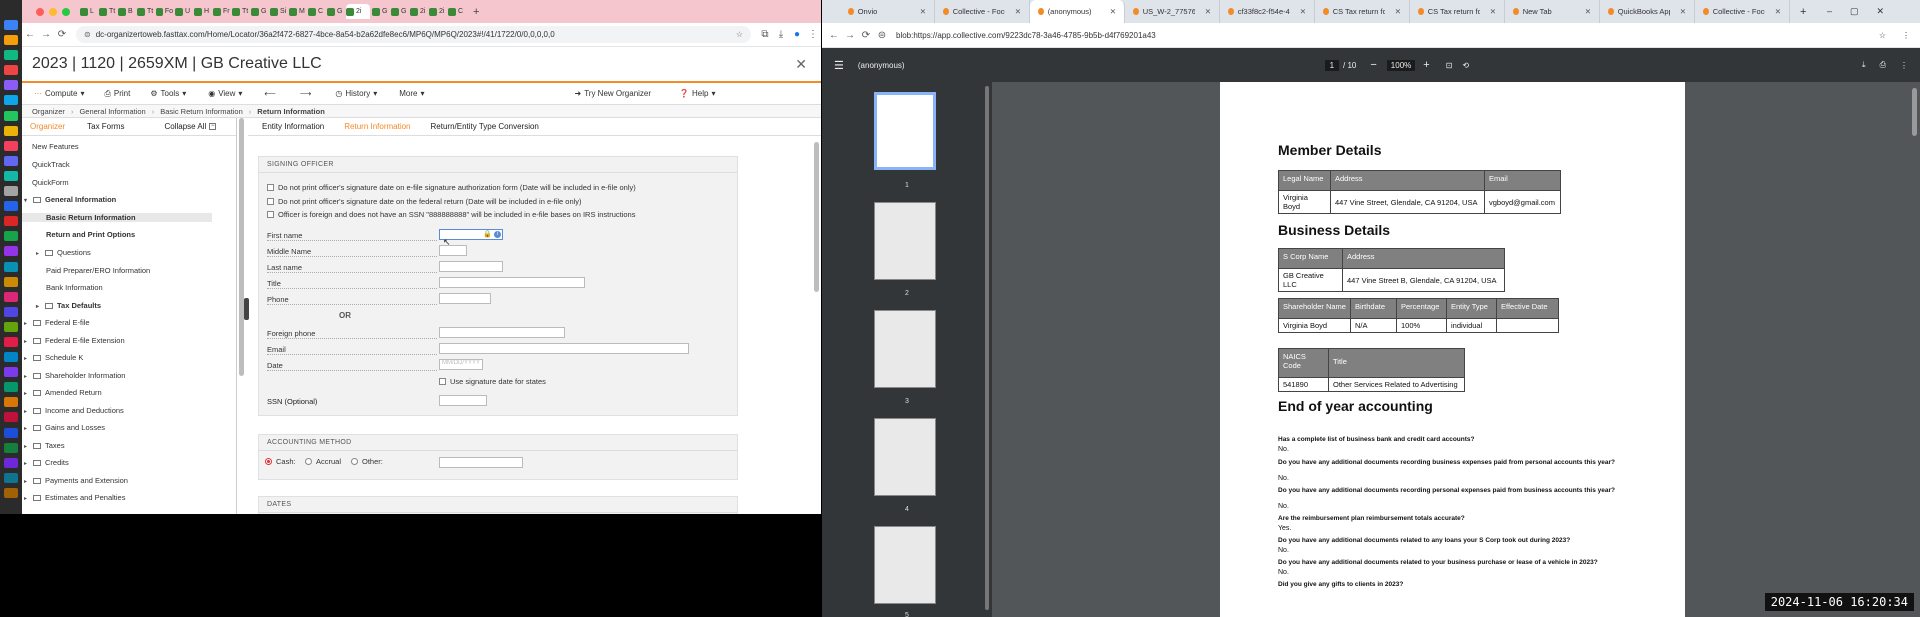  Describe the element at coordinates (1426, 65) in the screenshot. I see `zoom-in-button: +` at that location.